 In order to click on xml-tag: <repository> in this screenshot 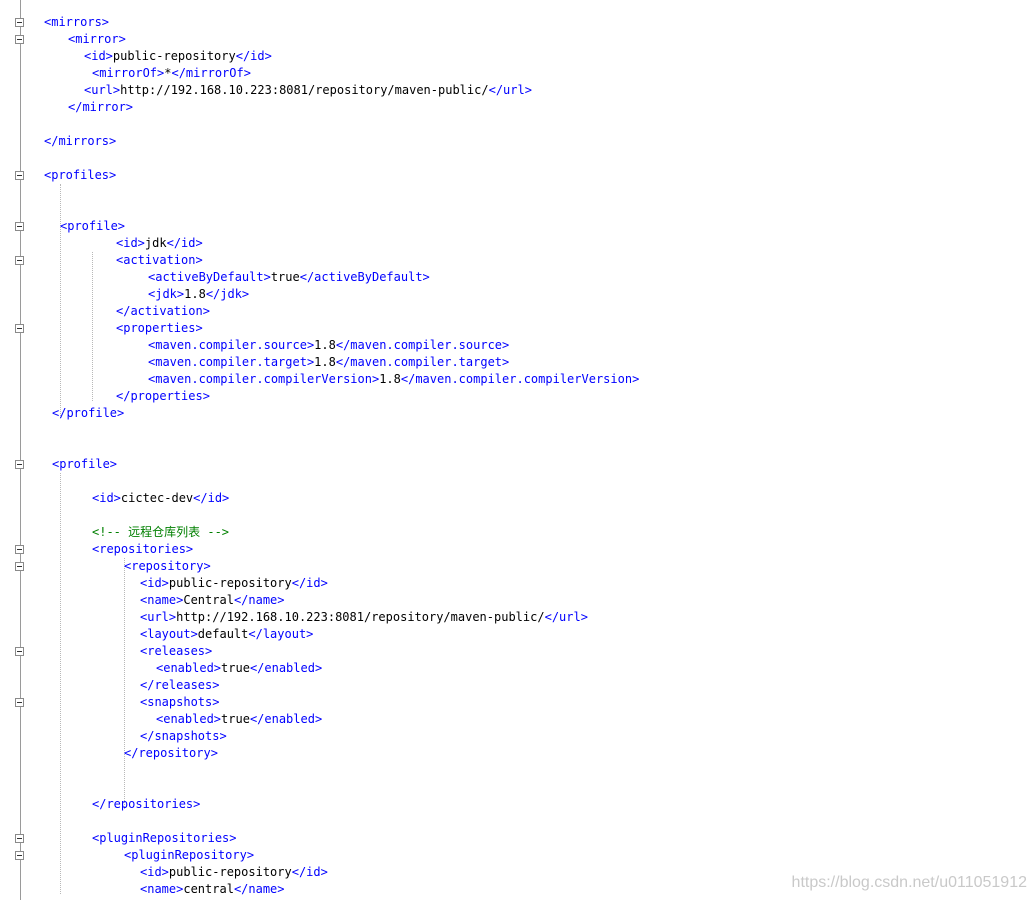, I will do `click(167, 565)`.